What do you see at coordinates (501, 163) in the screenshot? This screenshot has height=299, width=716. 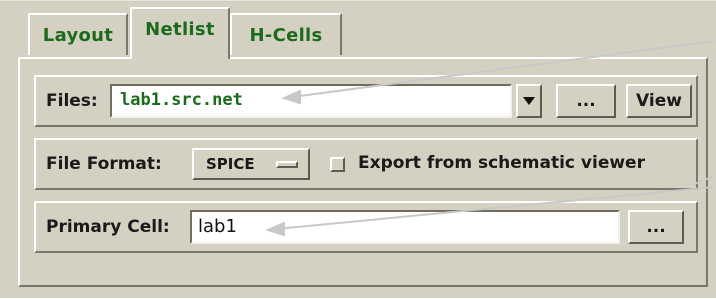 I see `export-schematic-label: Export from schematic viewer` at bounding box center [501, 163].